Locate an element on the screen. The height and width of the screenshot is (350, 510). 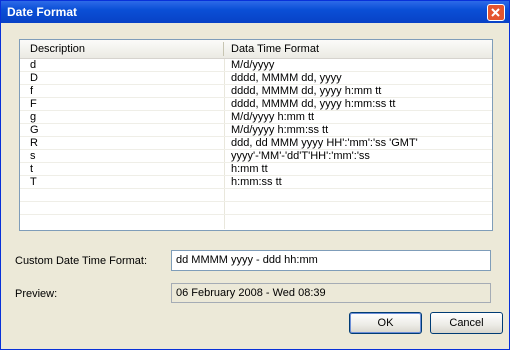
list-item: Fdddd, MMMM dd, yyyy h:mm:ss tt is located at coordinates (256, 104).